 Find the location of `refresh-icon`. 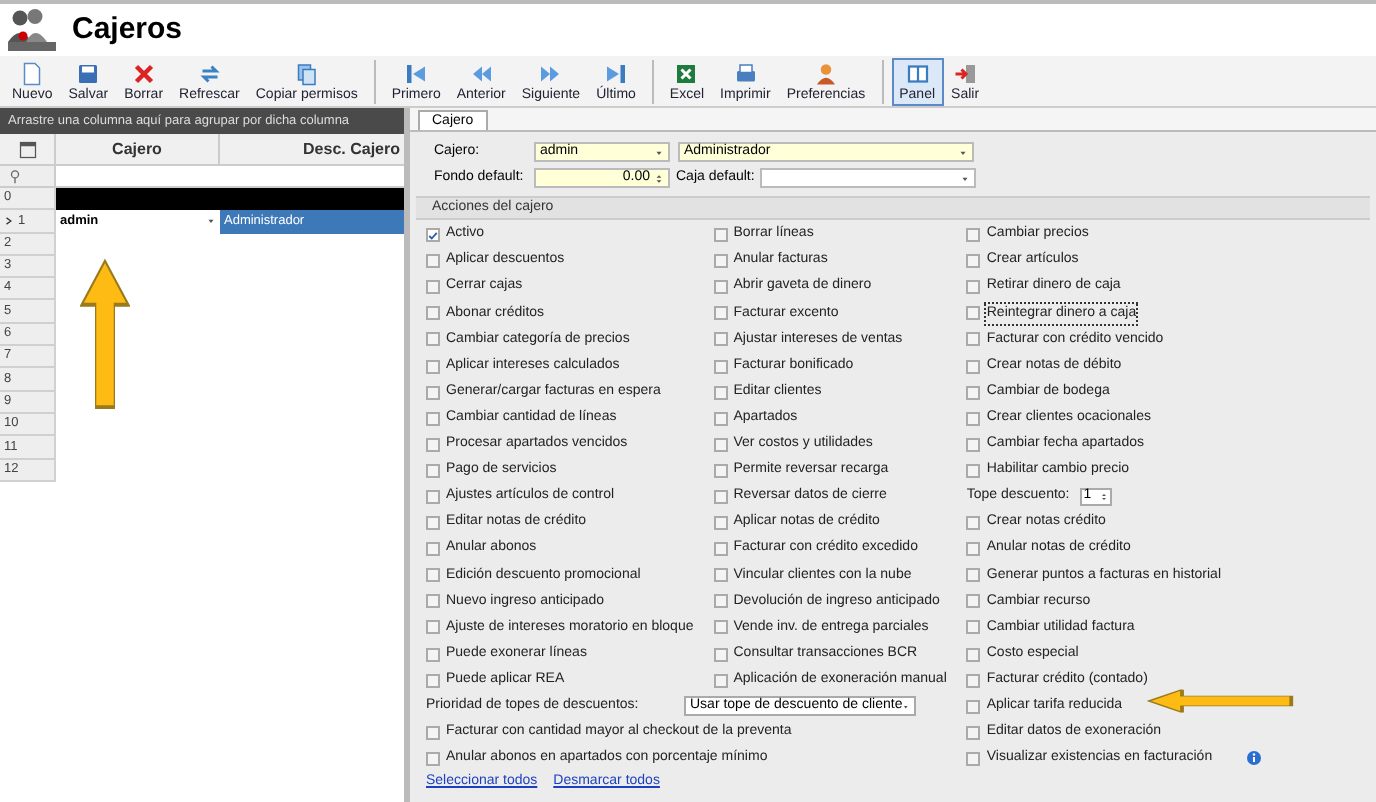

refresh-icon is located at coordinates (209, 74).